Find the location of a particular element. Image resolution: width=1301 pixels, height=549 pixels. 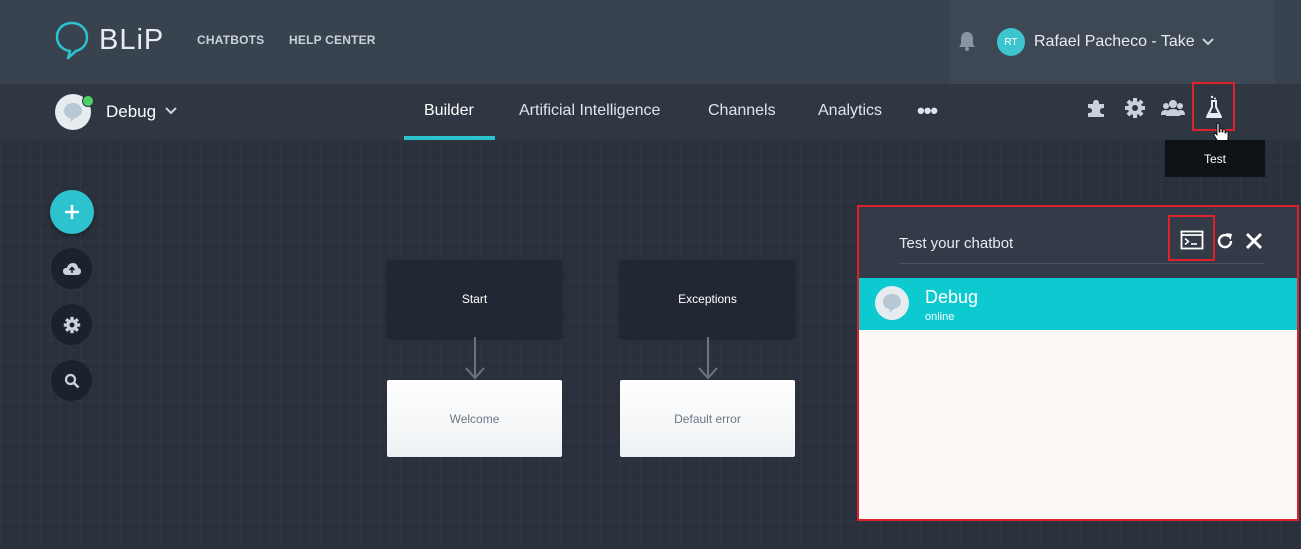

chat-messages-area is located at coordinates (1078, 424).